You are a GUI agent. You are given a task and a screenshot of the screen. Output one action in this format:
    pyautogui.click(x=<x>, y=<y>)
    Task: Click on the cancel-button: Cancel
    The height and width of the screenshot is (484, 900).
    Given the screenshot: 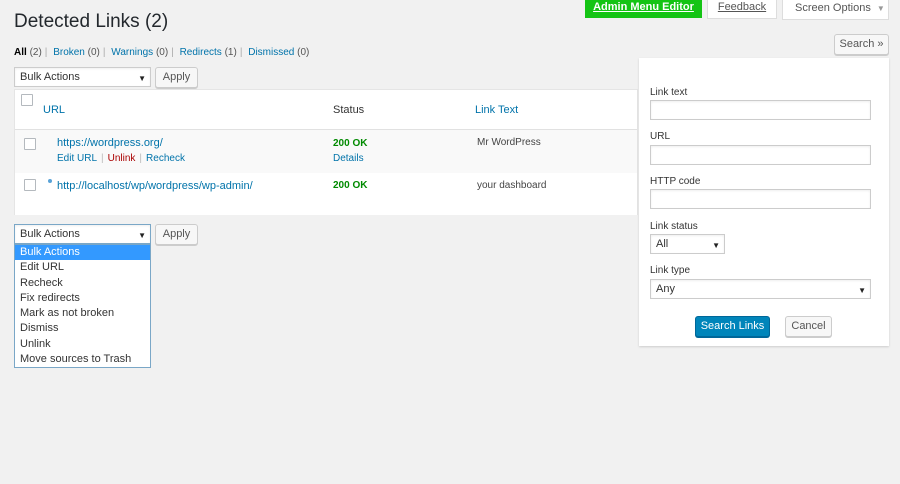 What is the action you would take?
    pyautogui.click(x=808, y=326)
    